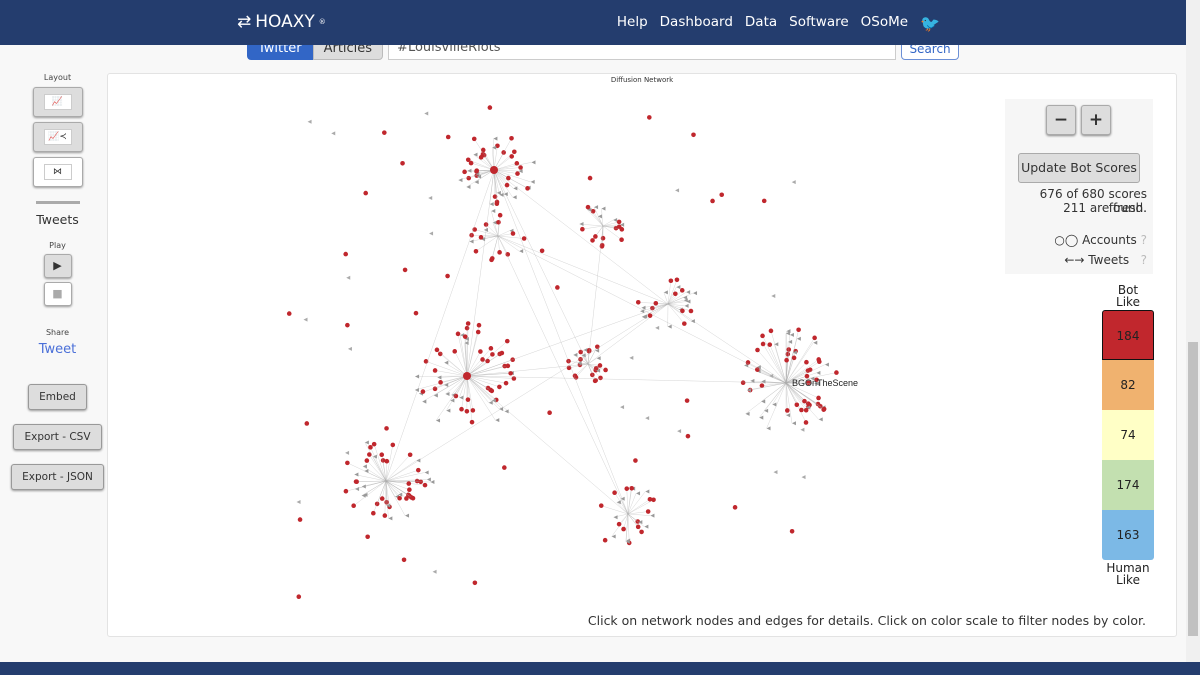  I want to click on layout-split-button: 📈≺, so click(57, 137).